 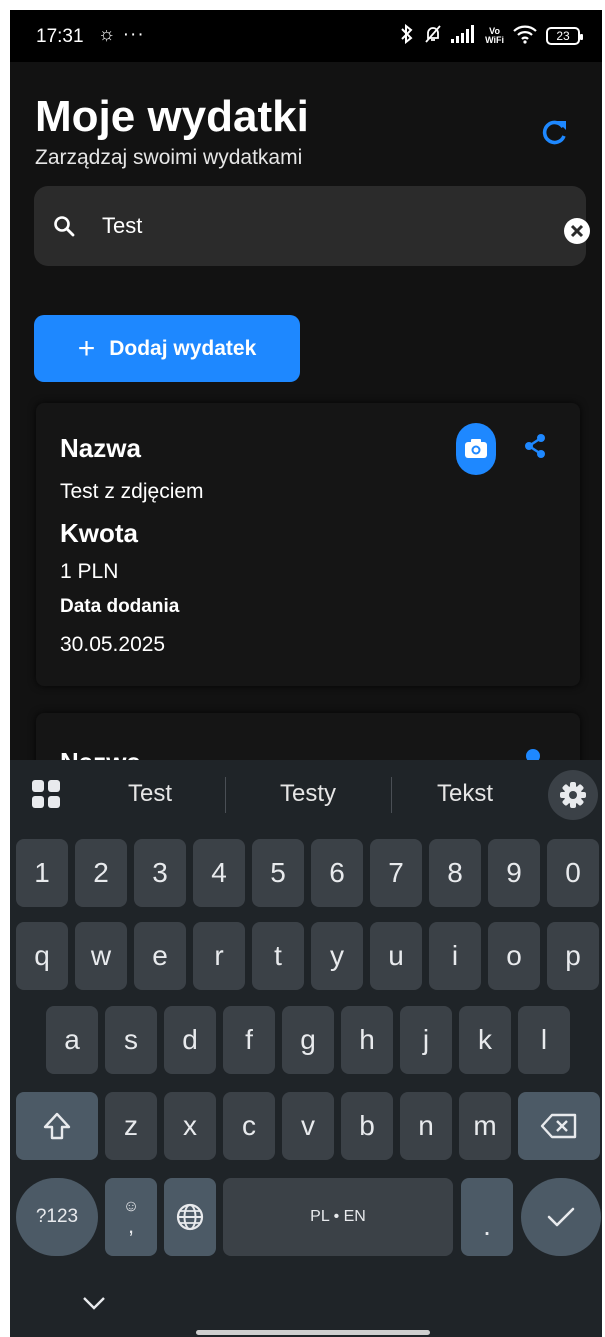 I want to click on key-e: e, so click(x=160, y=956).